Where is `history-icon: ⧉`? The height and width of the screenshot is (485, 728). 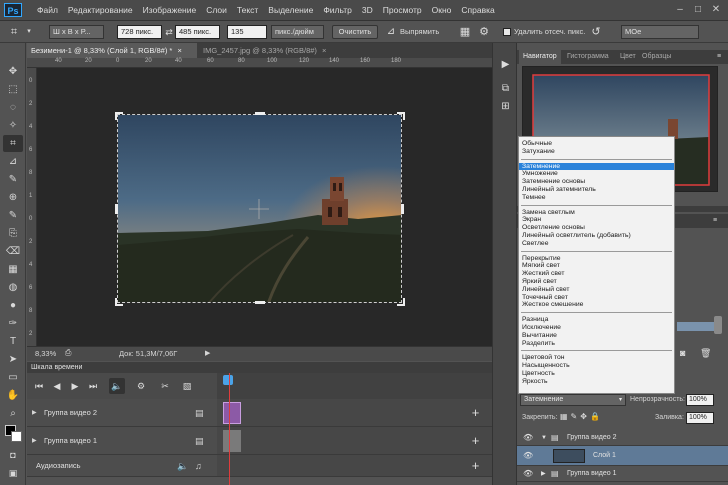 history-icon: ⧉ is located at coordinates (505, 89).